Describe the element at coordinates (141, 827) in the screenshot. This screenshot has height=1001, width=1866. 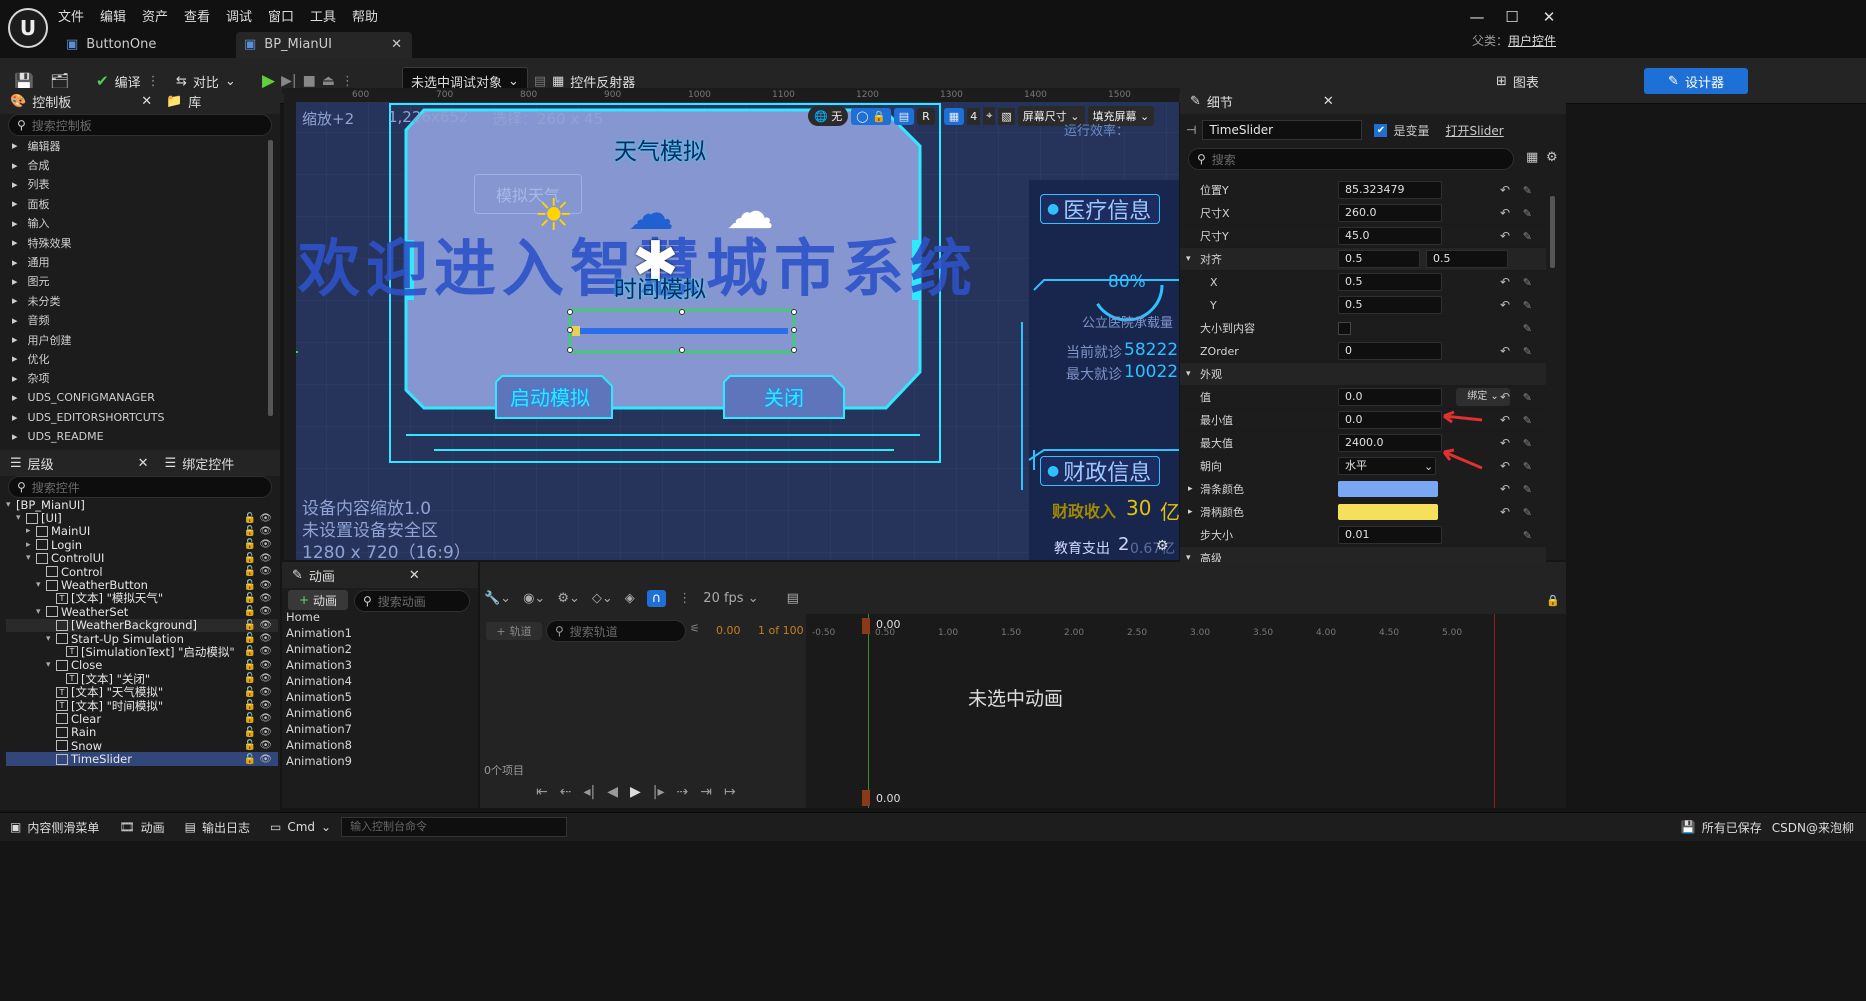
I see `animation-tab-button: 🎞 动画` at that location.